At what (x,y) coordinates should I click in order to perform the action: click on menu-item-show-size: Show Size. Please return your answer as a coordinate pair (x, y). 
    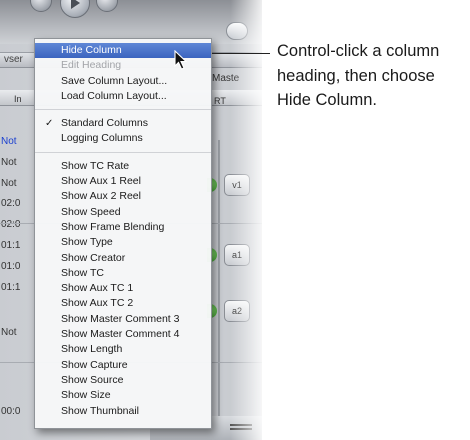
    Looking at the image, I should click on (123, 395).